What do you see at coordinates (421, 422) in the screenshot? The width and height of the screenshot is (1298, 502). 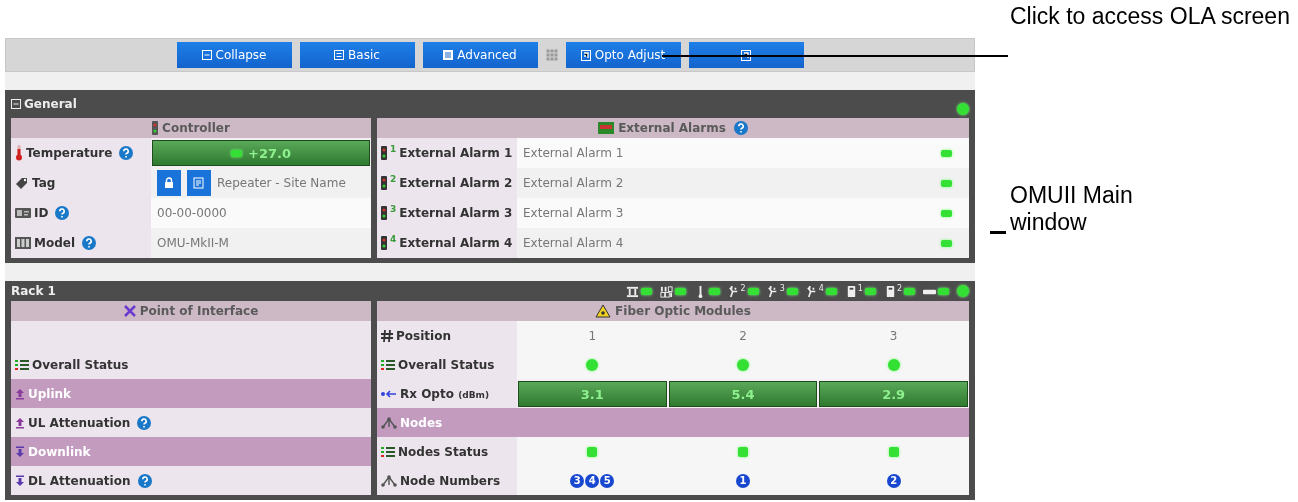 I see `row-label: Nodes` at bounding box center [421, 422].